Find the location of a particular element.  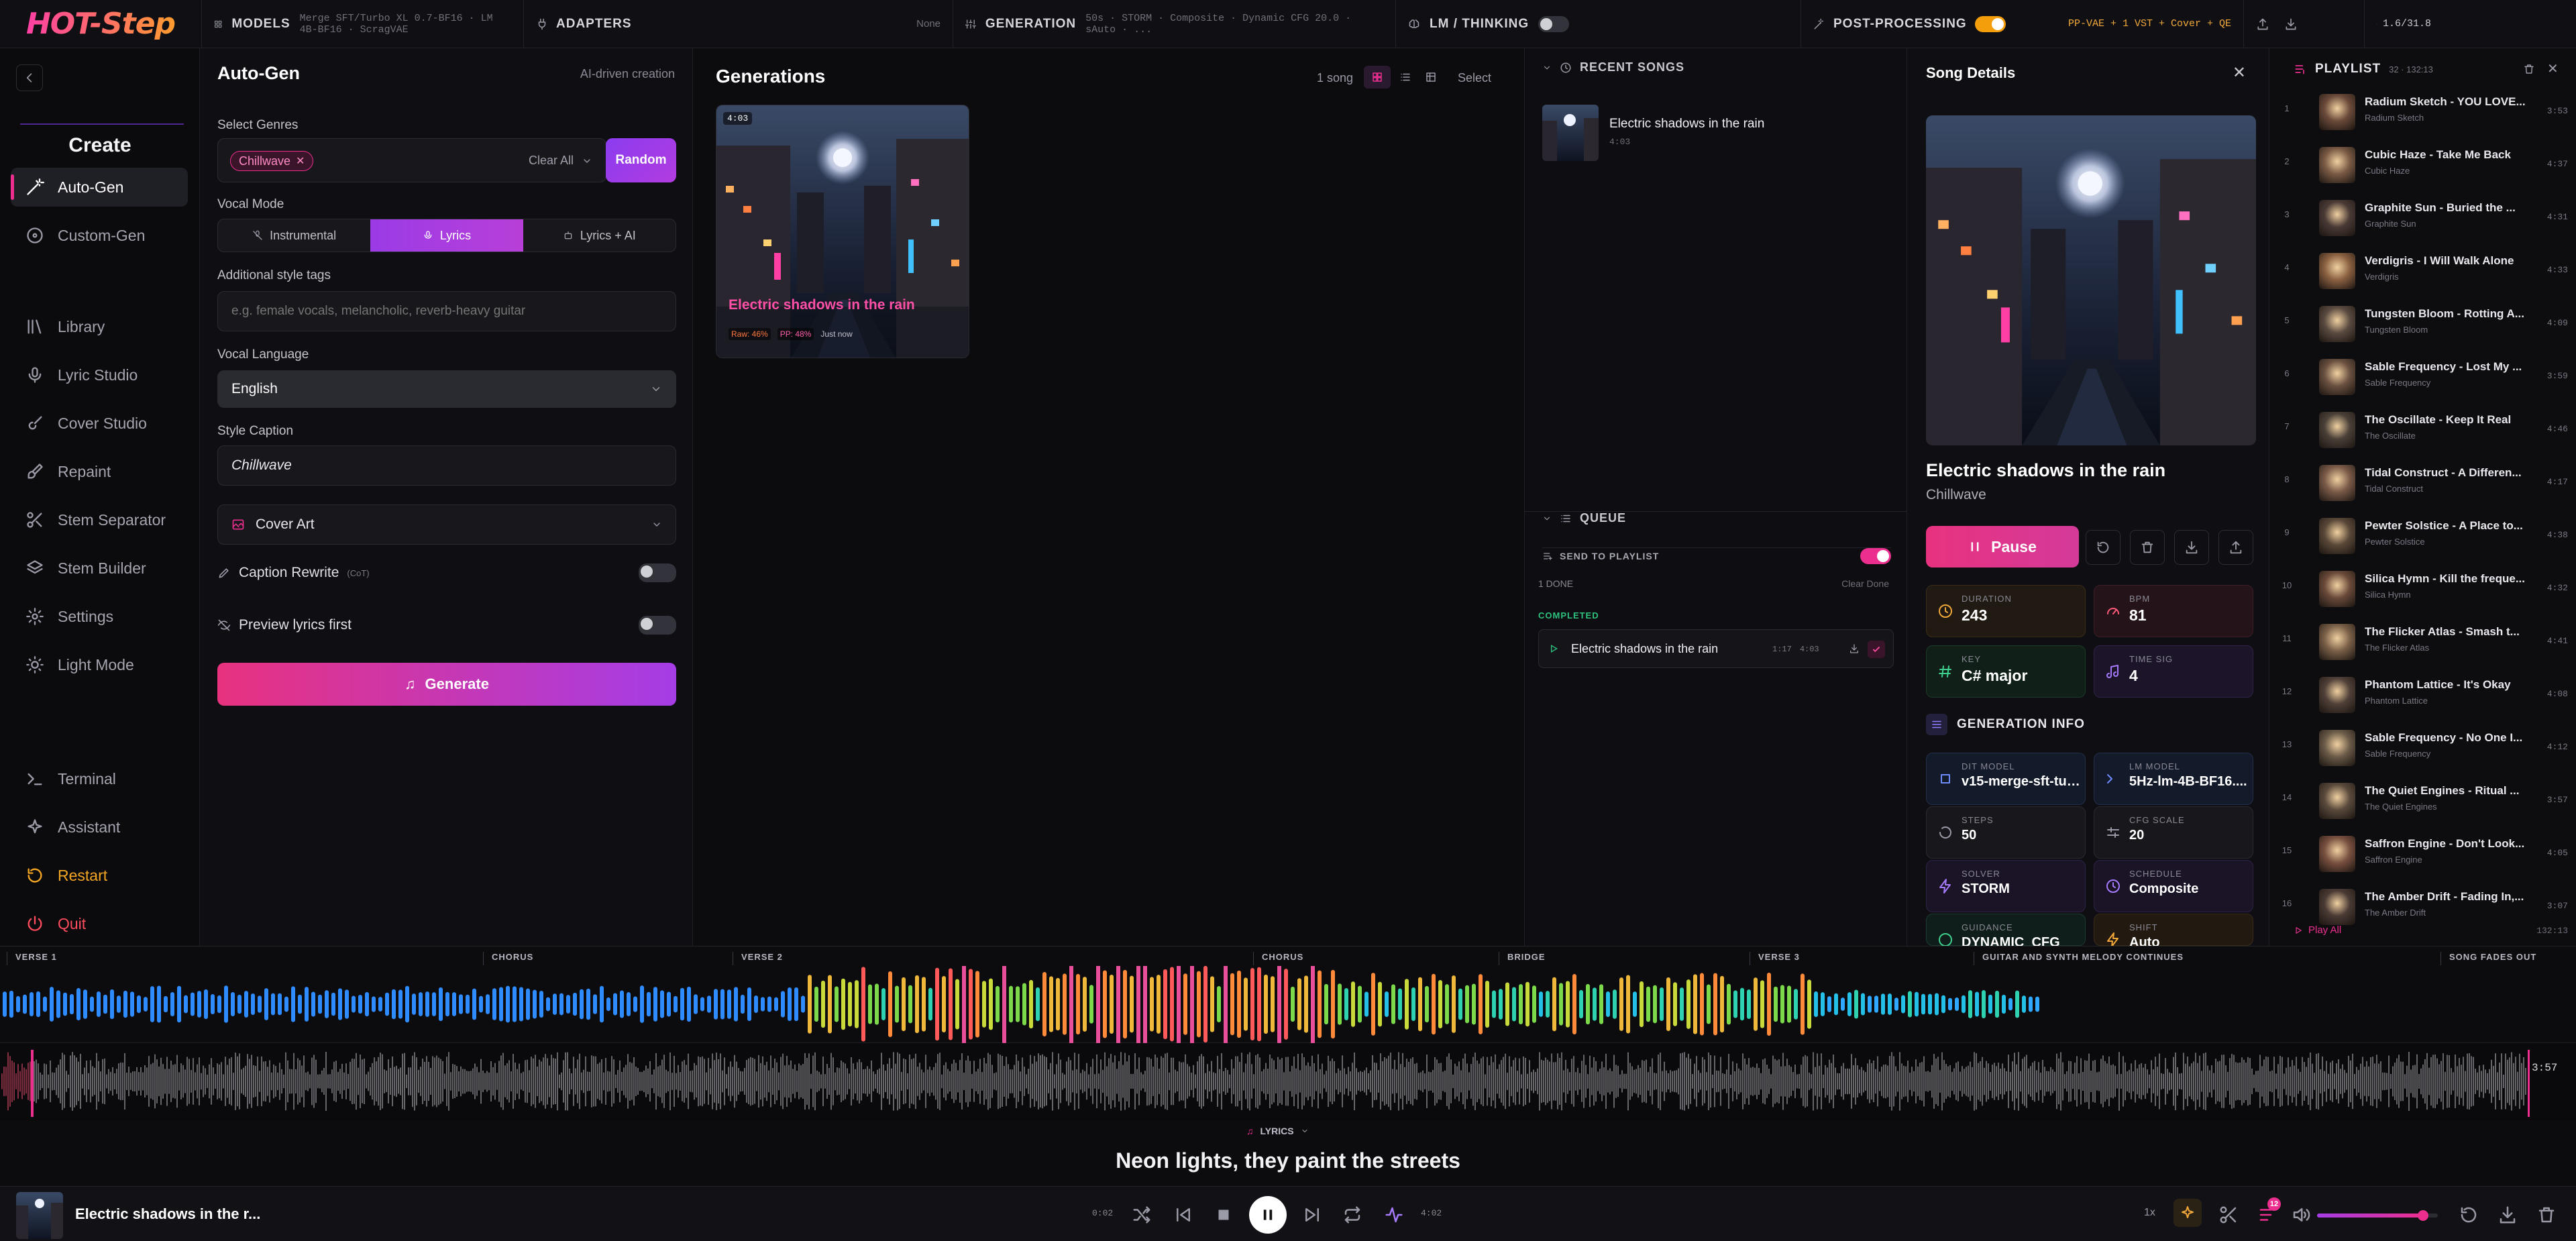

sidebar-item-custom-gen: Custom-Gen is located at coordinates (99, 235).